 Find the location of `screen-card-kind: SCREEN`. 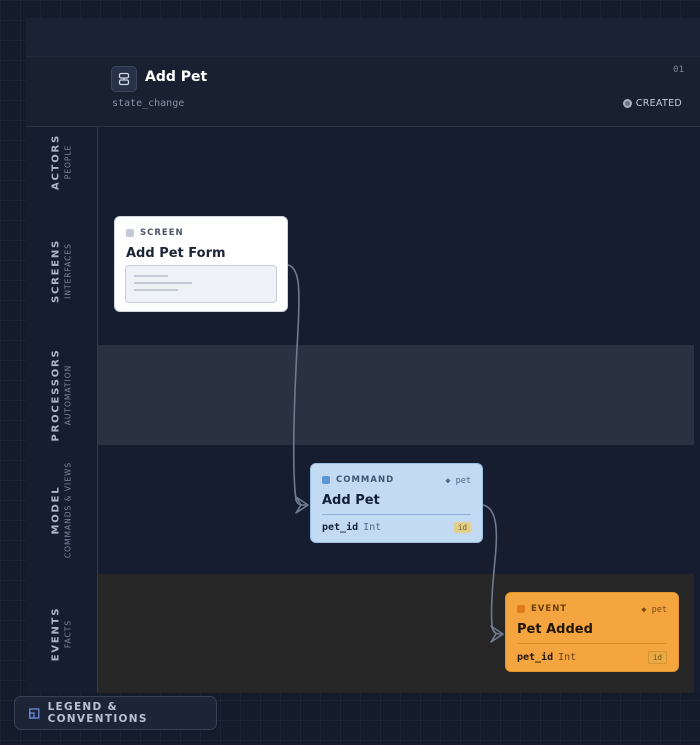

screen-card-kind: SCREEN is located at coordinates (155, 233).